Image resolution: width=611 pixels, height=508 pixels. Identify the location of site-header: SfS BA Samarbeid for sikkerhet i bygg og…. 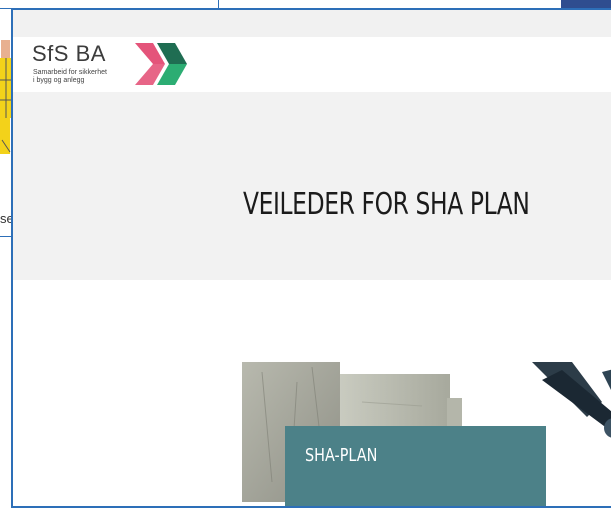
(312, 64).